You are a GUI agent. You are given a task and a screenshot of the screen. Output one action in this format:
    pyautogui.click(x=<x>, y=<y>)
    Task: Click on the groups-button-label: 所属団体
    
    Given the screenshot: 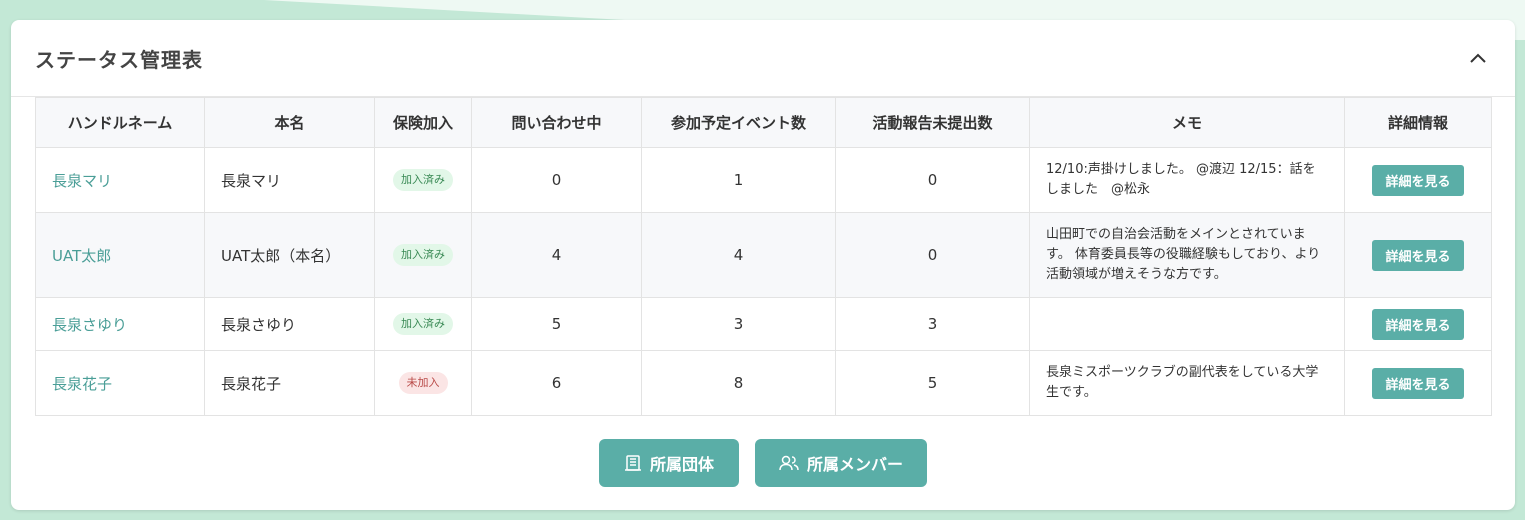 What is the action you would take?
    pyautogui.click(x=681, y=464)
    